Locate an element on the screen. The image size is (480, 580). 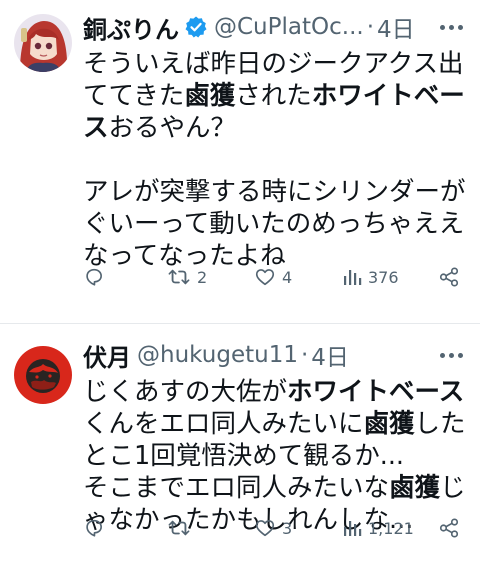
highlighted-term: ス is located at coordinates (96, 128).